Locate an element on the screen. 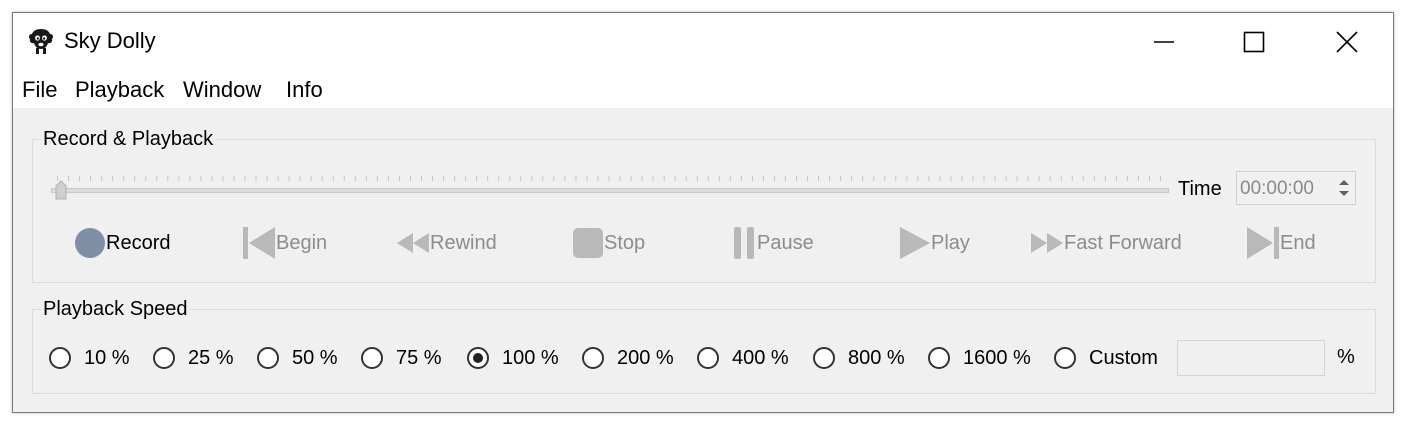  maximize-icon is located at coordinates (1254, 42).